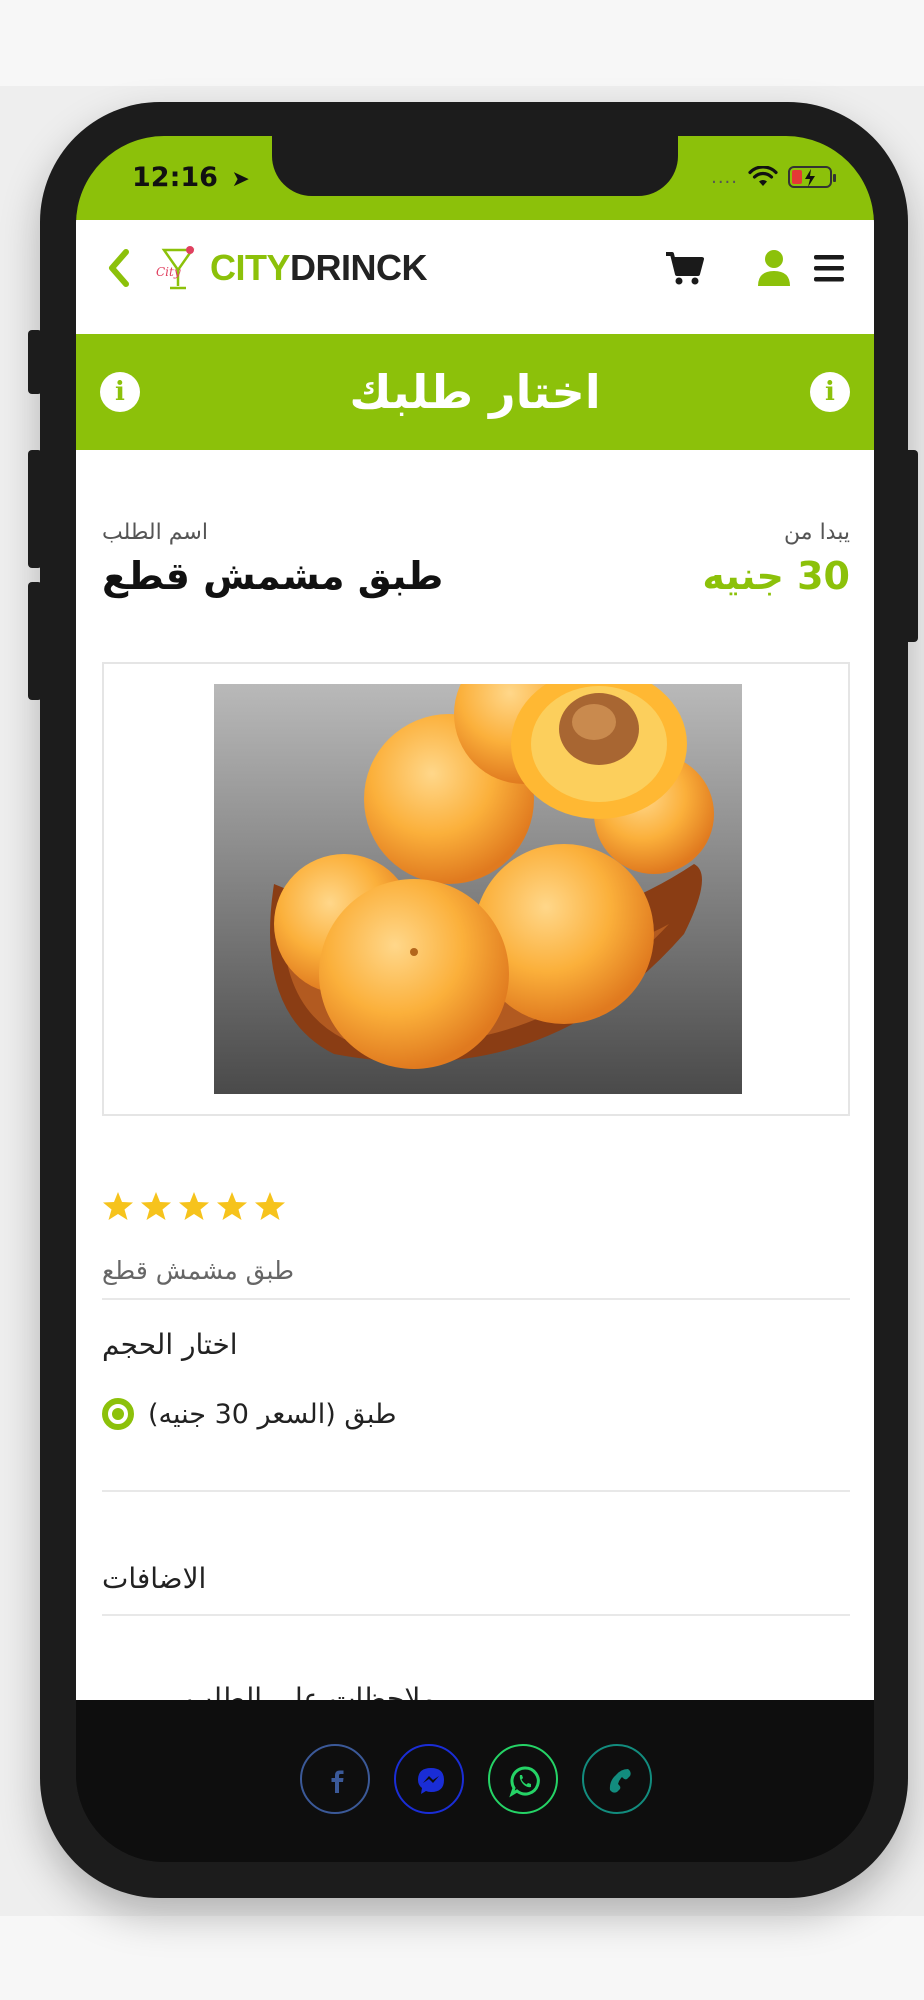  I want to click on addons-section-title: الاضافات, so click(154, 1578).